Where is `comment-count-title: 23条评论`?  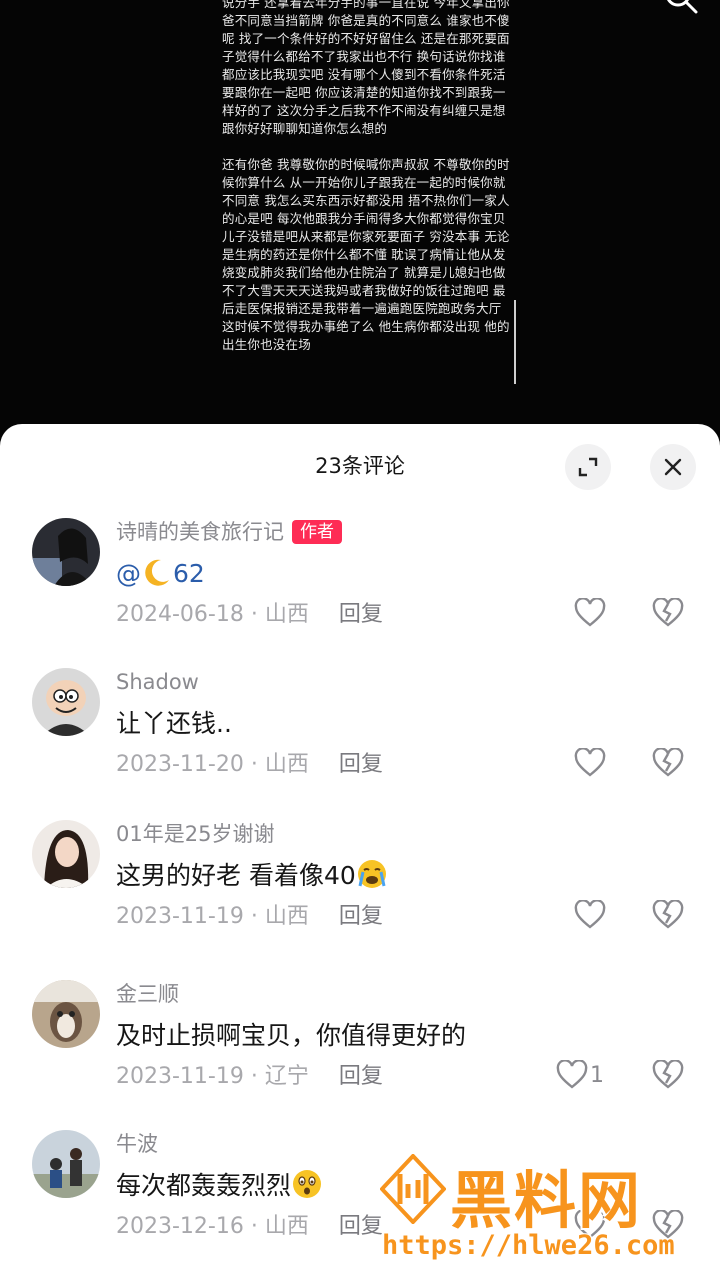 comment-count-title: 23条评论 is located at coordinates (360, 466).